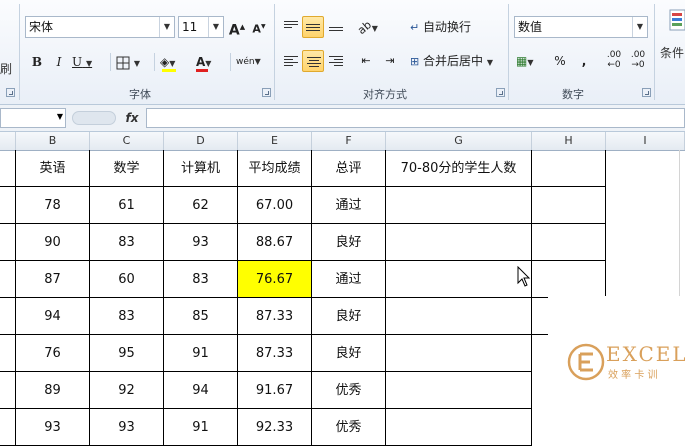 The image size is (685, 446). What do you see at coordinates (275, 390) in the screenshot?
I see `table-cell: 91.67` at bounding box center [275, 390].